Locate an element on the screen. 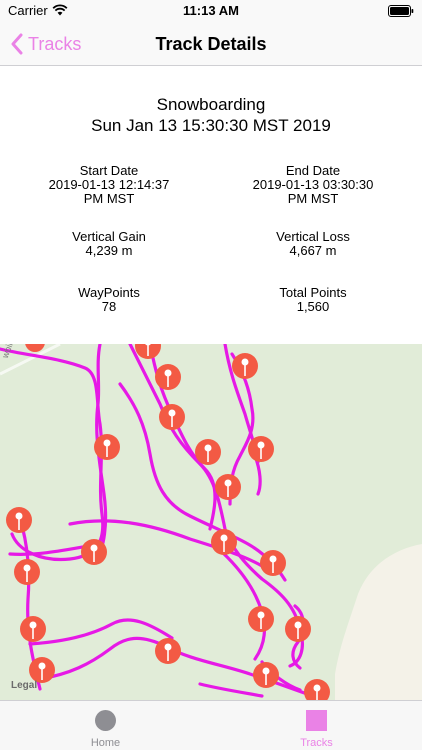 Image resolution: width=422 pixels, height=751 pixels. tab-bar: Home Tracks is located at coordinates (211, 725).